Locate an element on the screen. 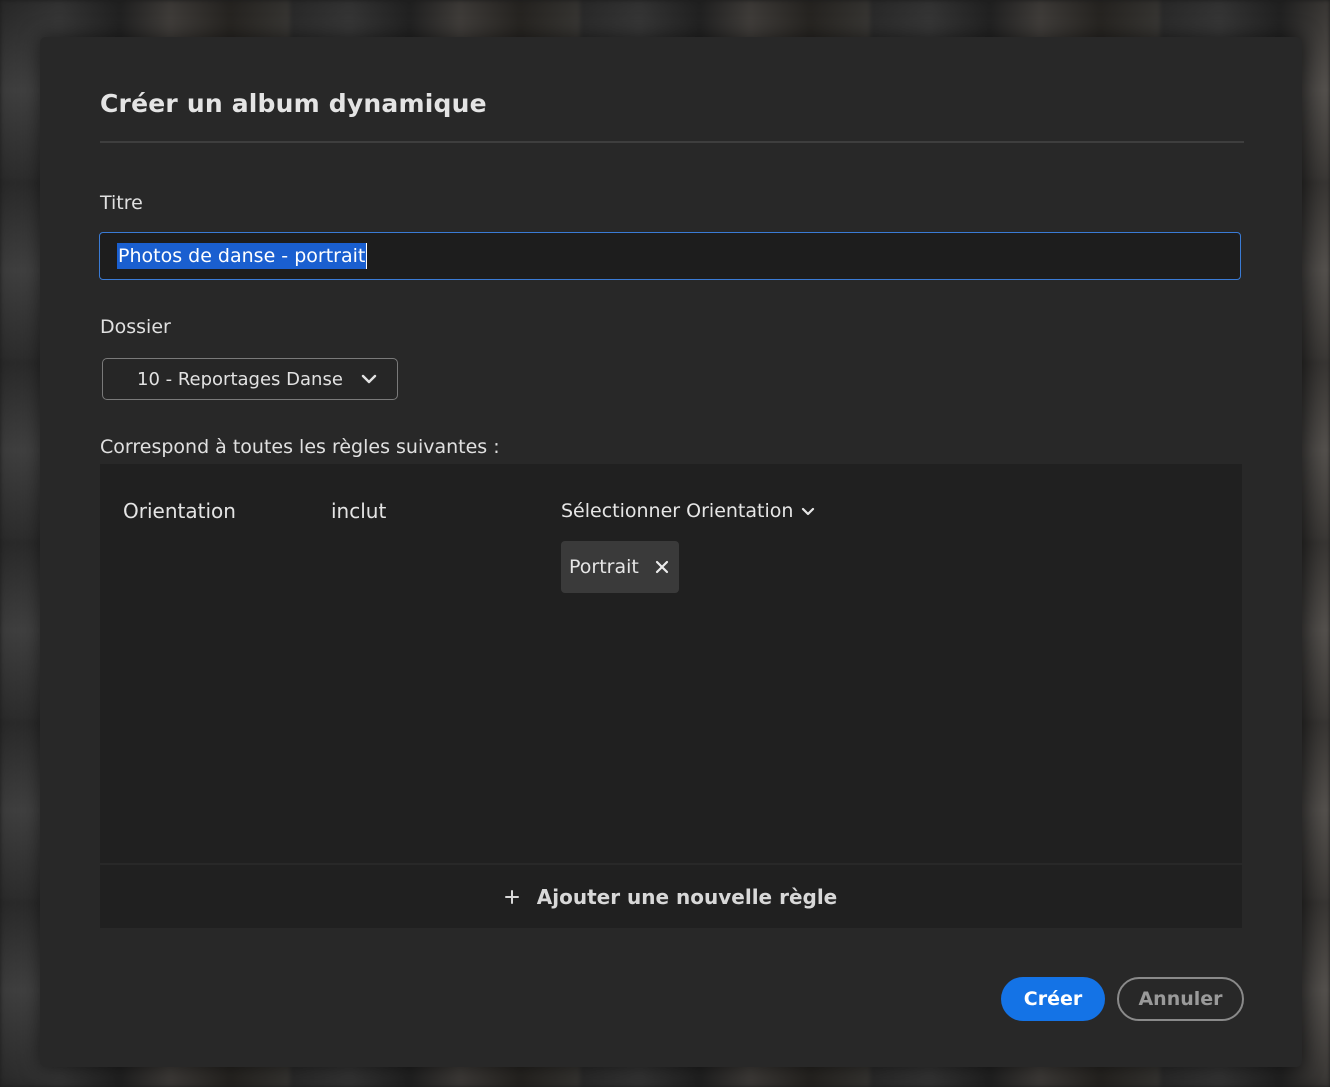  folder-dropdown-value: 10 - Reportages Danse is located at coordinates (240, 379).